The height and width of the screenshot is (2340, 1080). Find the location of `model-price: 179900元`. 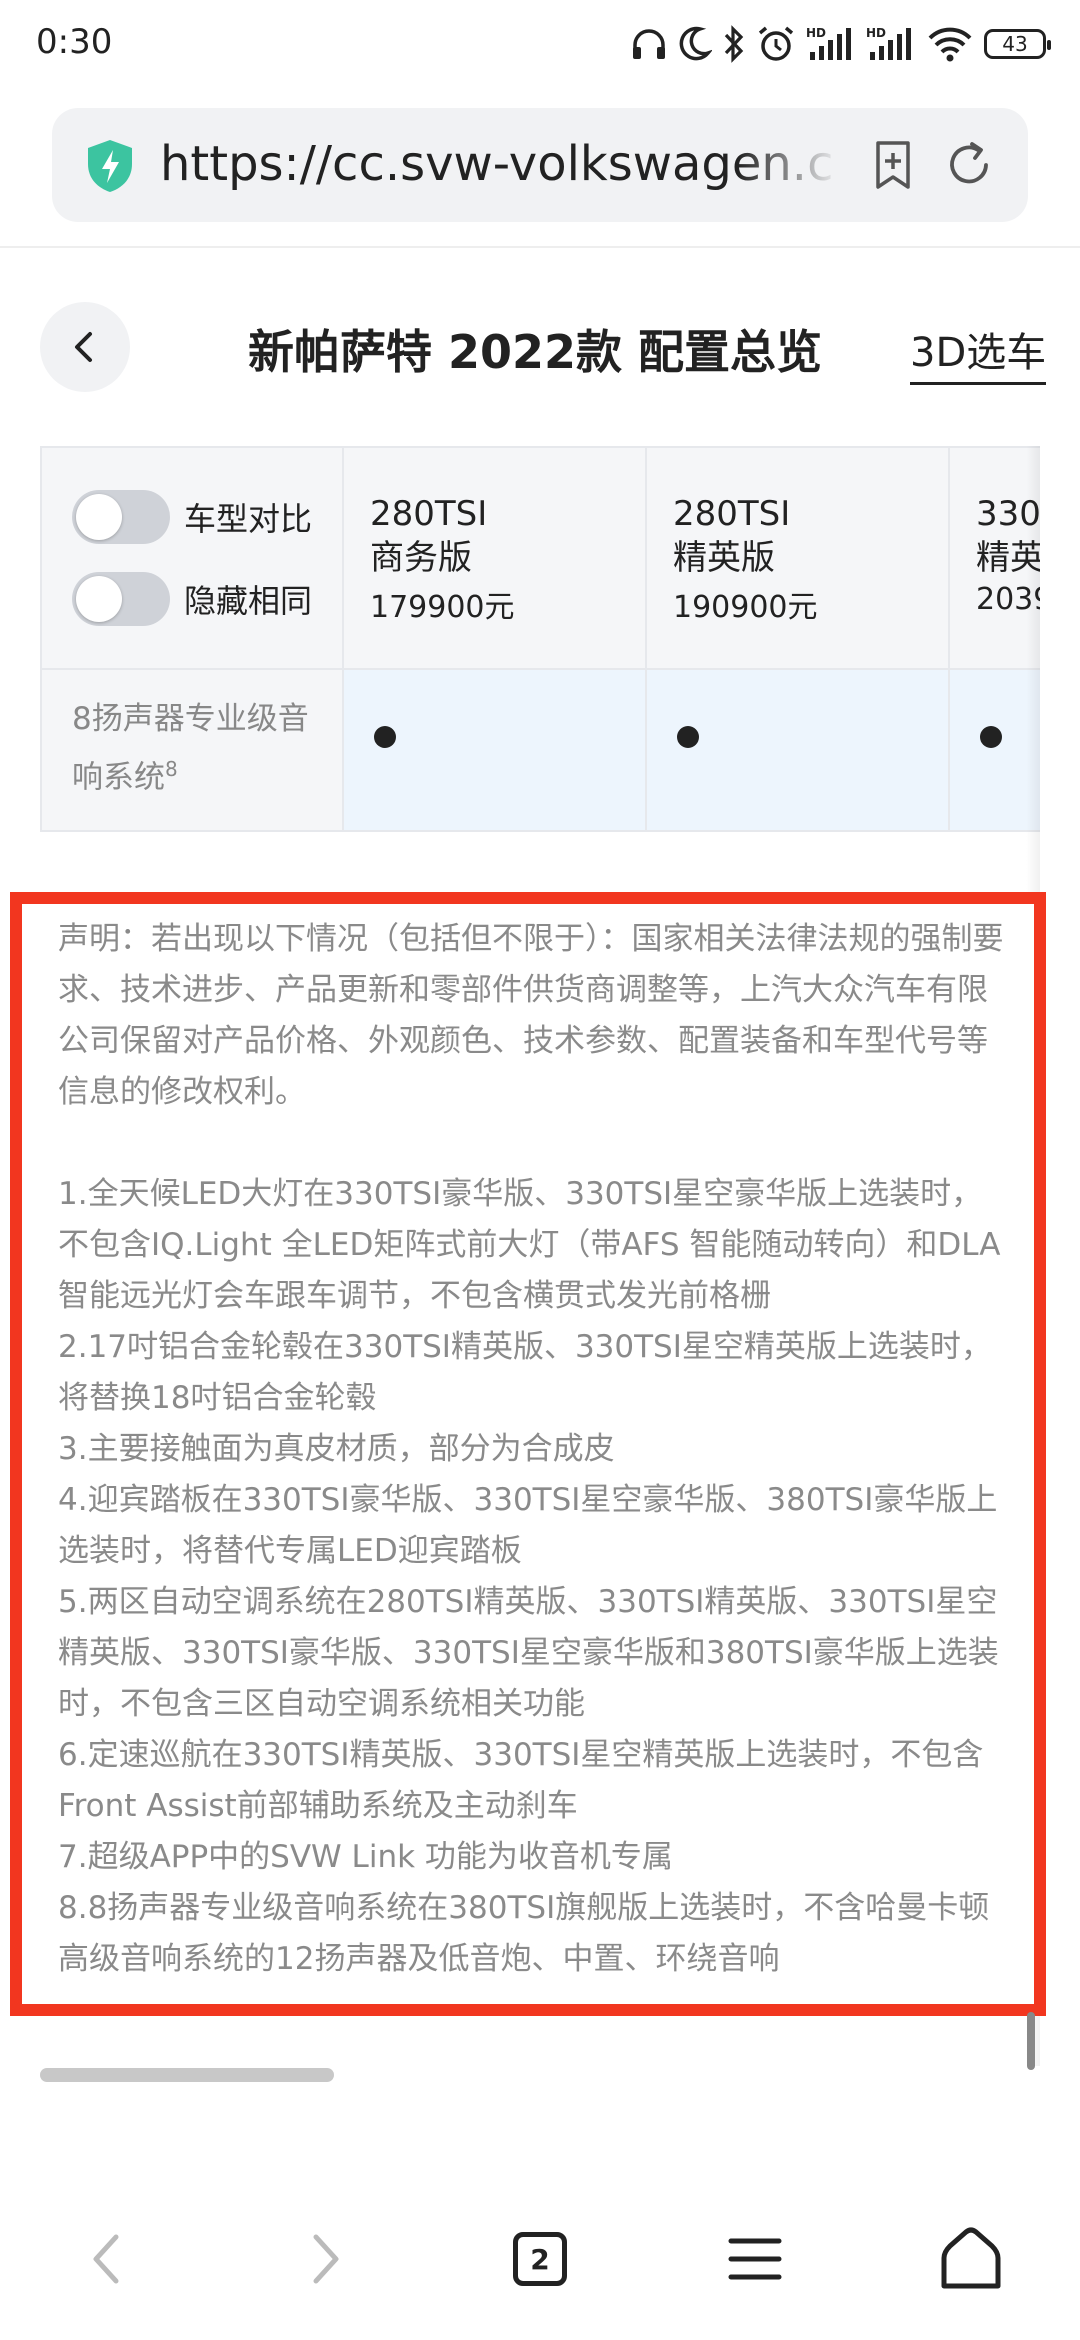

model-price: 179900元 is located at coordinates (442, 607).